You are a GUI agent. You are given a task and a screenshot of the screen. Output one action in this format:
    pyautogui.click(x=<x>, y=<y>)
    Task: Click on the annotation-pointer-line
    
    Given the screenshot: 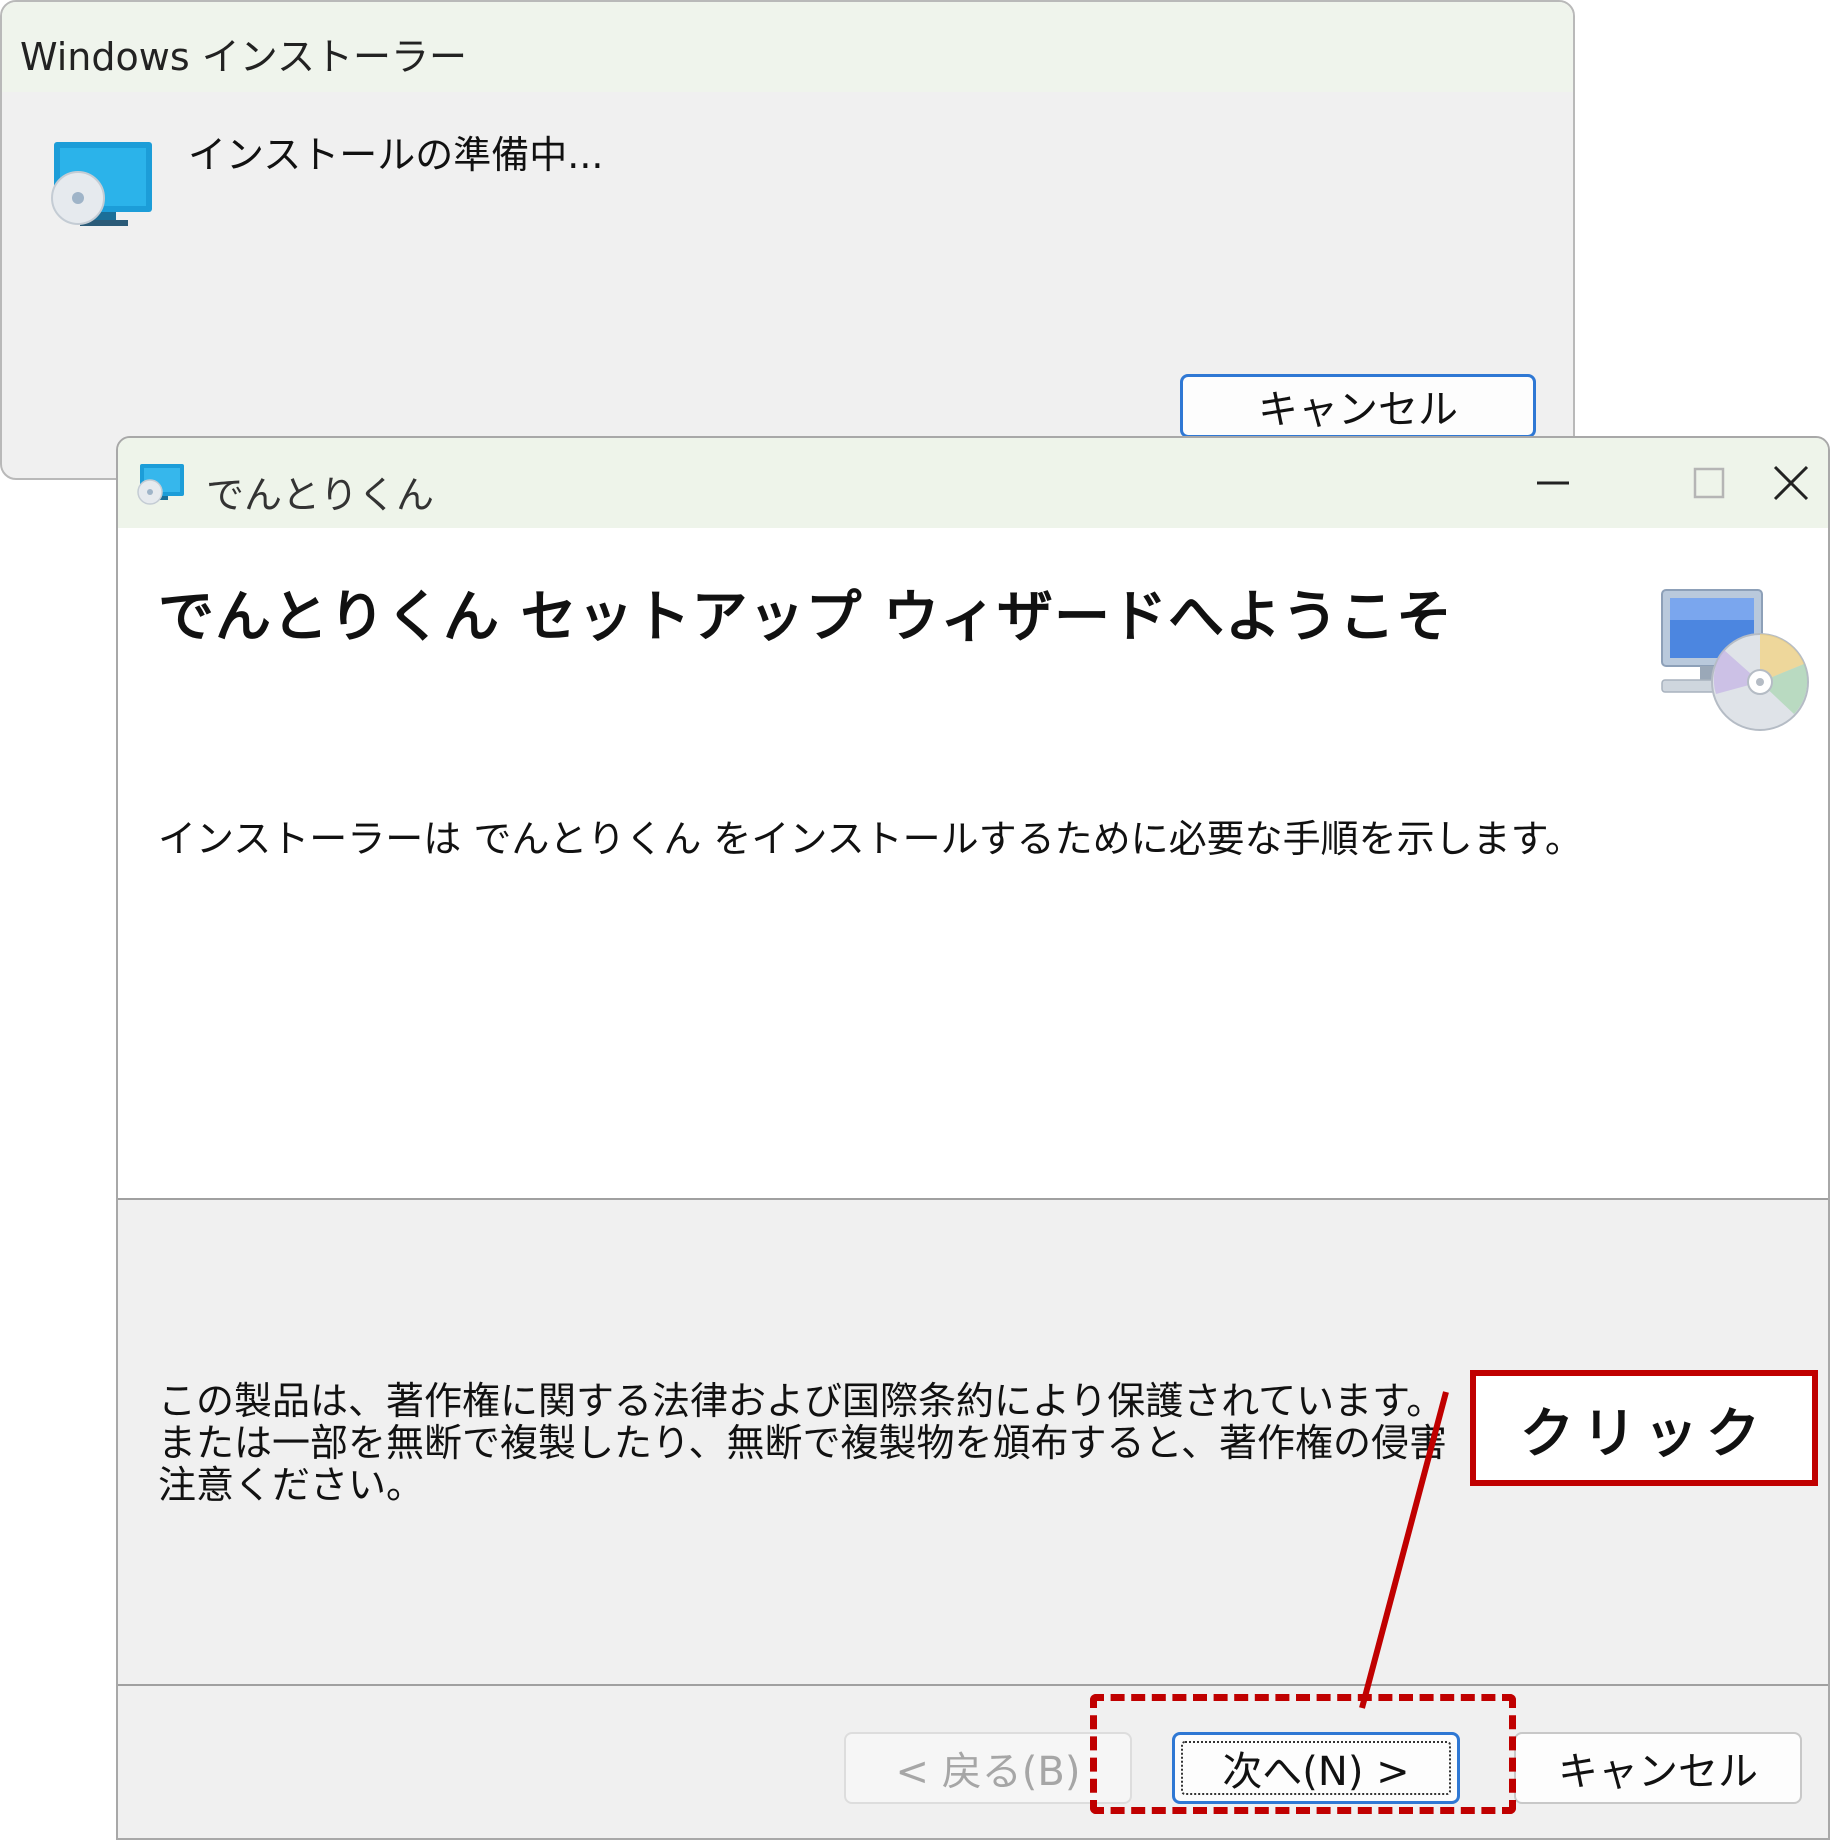 What is the action you would take?
    pyautogui.click(x=1404, y=1550)
    